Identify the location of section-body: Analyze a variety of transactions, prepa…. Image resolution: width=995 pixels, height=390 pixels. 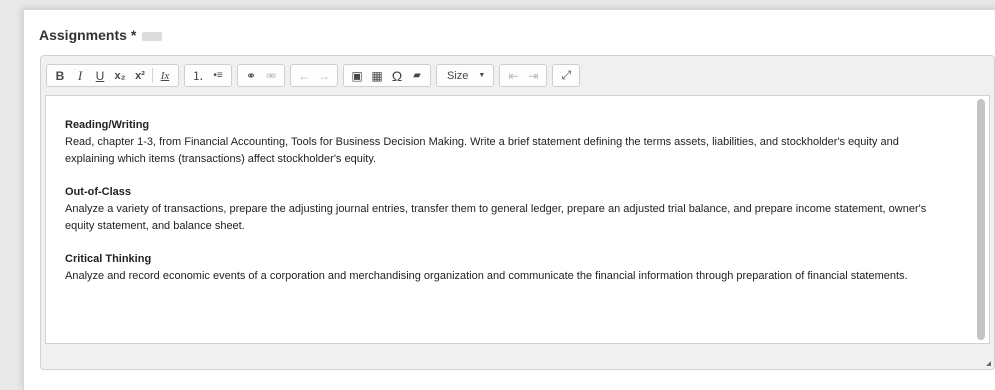
(496, 217).